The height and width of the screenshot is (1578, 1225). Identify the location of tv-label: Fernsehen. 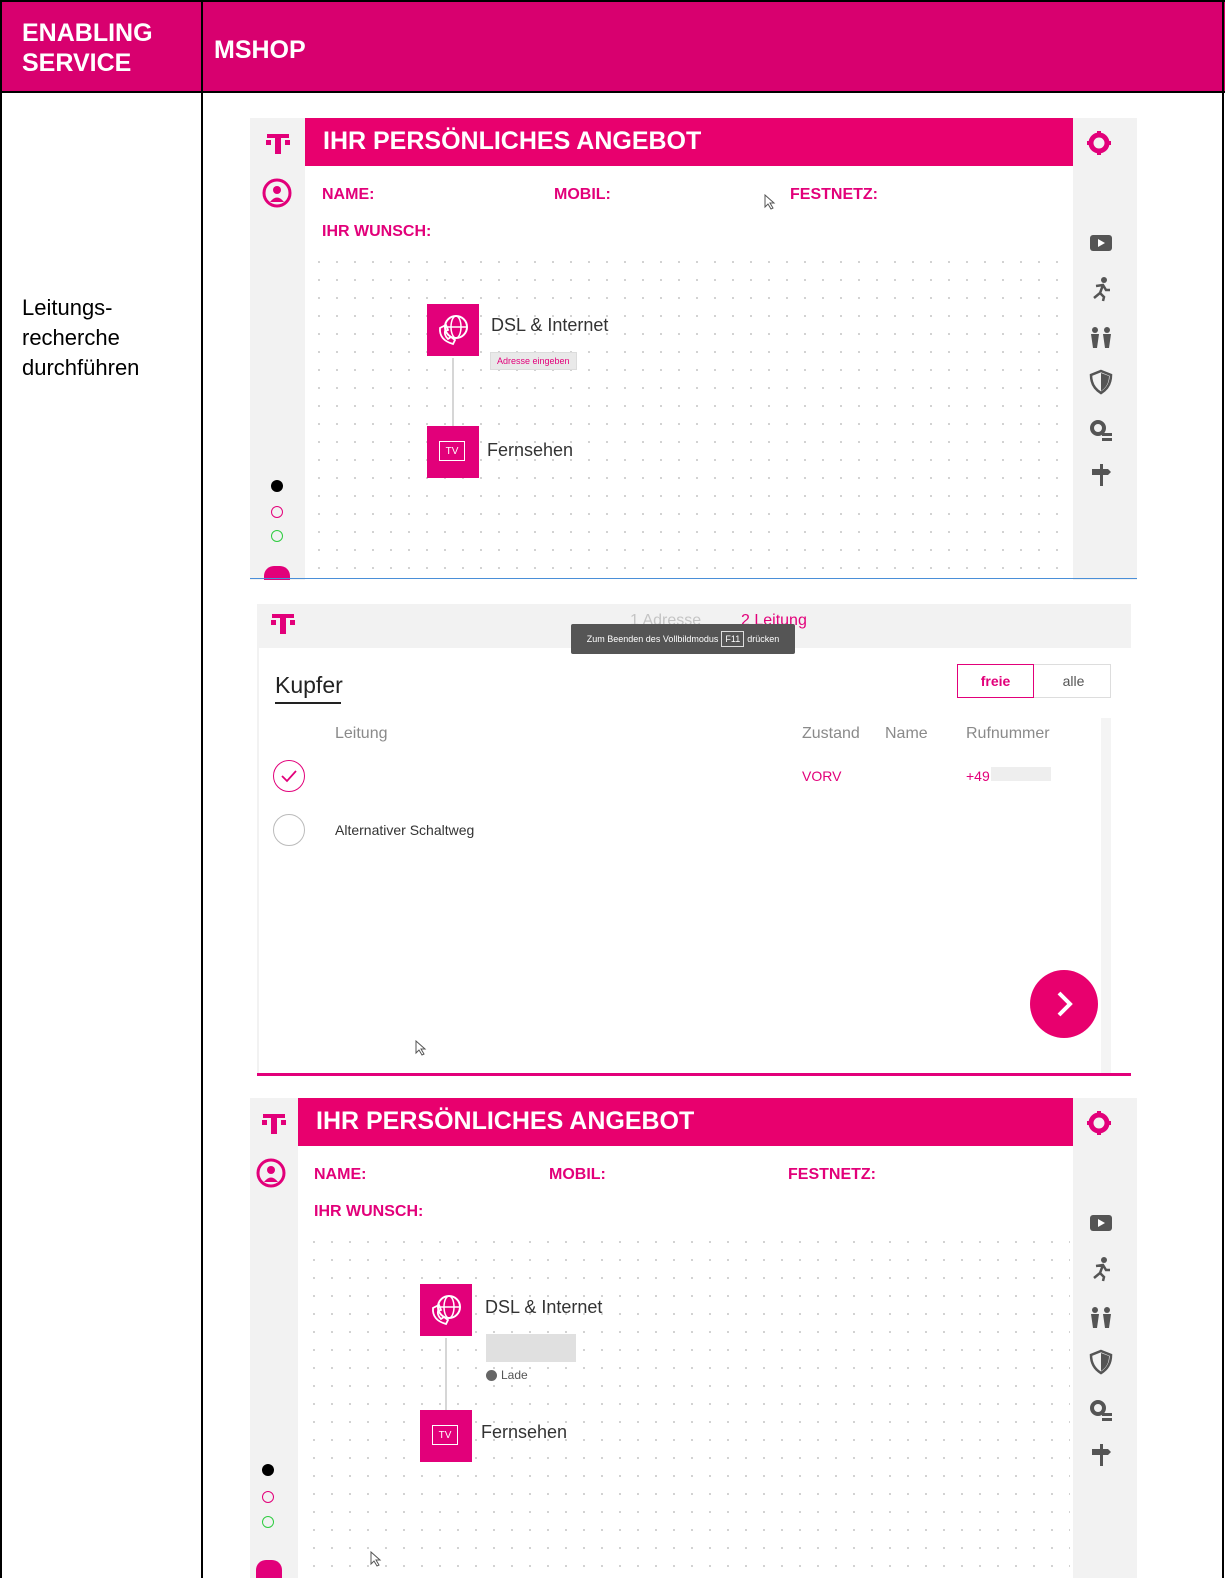
(530, 450).